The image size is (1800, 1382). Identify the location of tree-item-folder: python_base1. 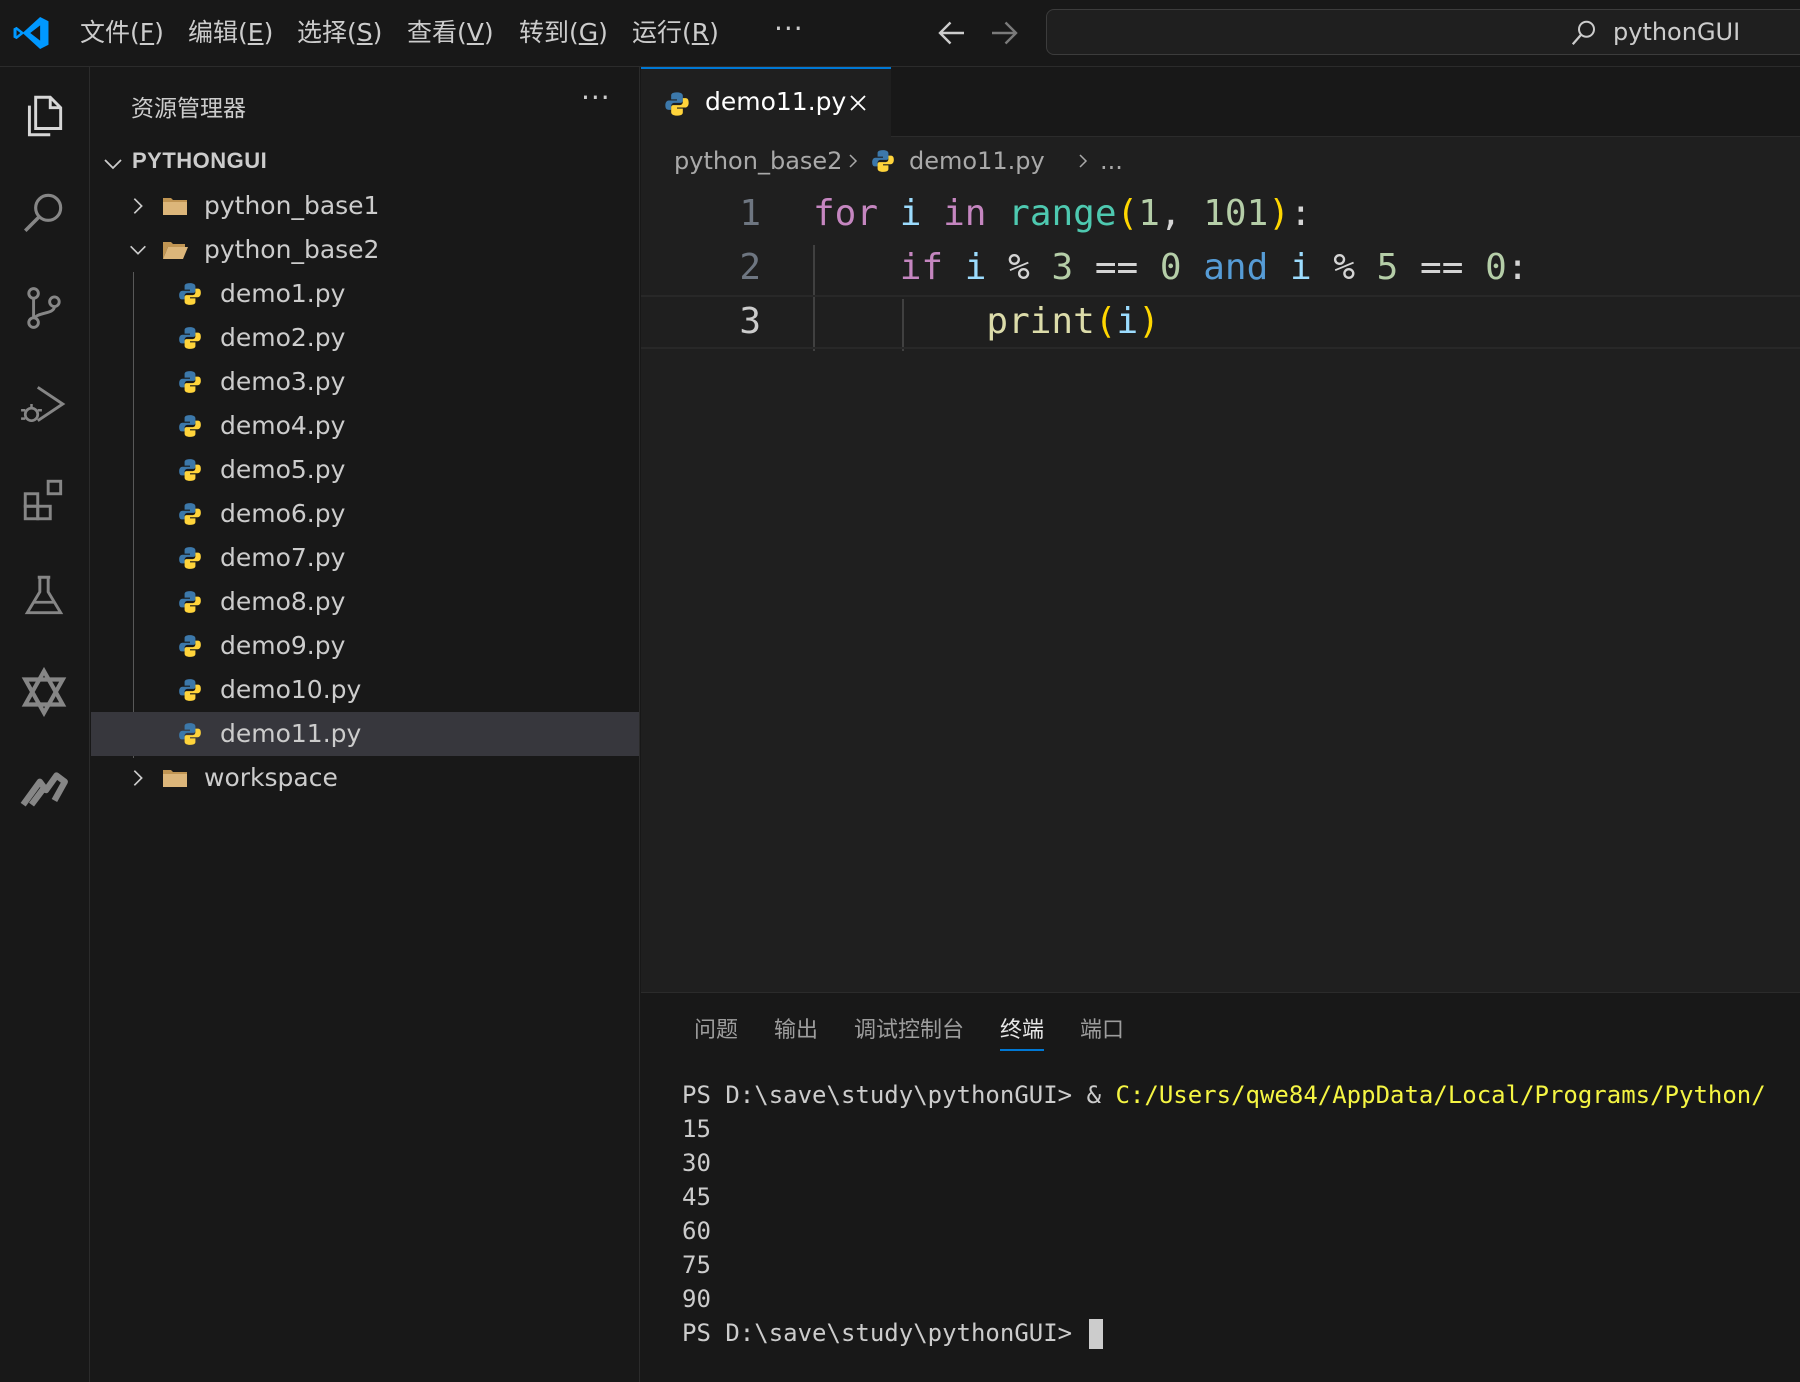
(365, 206).